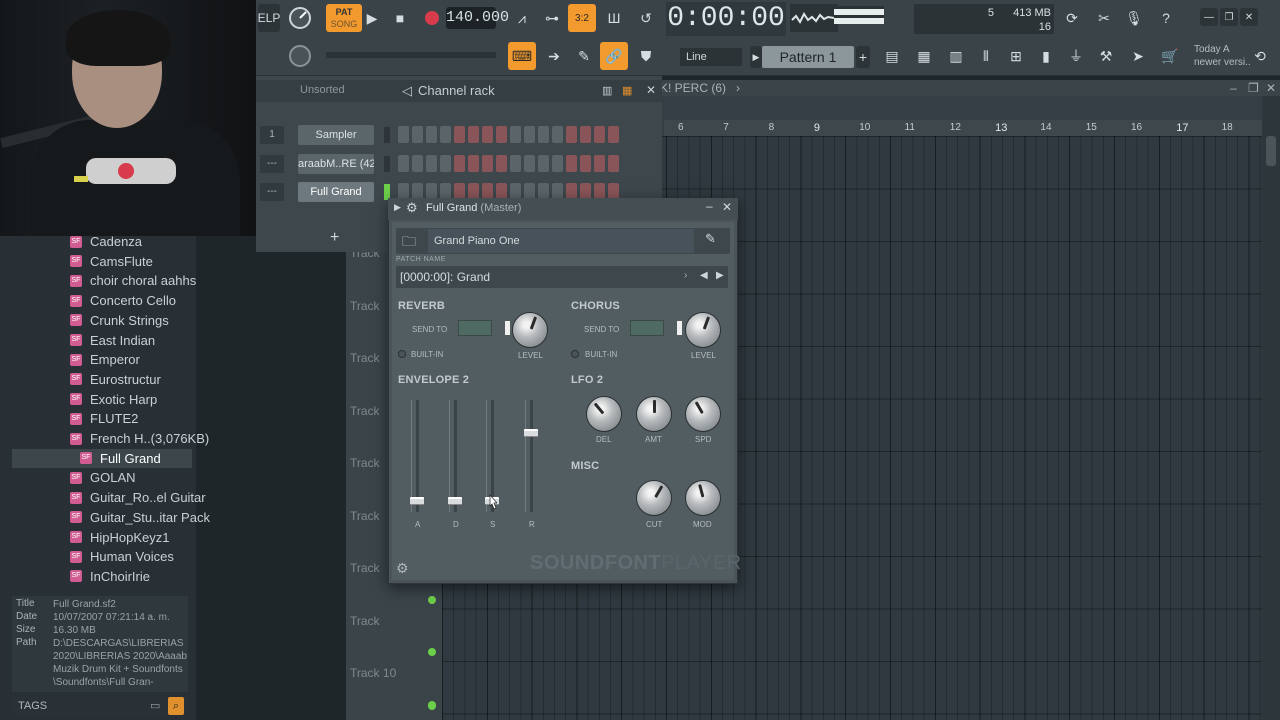 The image size is (1280, 720). I want to click on lfo-speed-knob, so click(703, 414).